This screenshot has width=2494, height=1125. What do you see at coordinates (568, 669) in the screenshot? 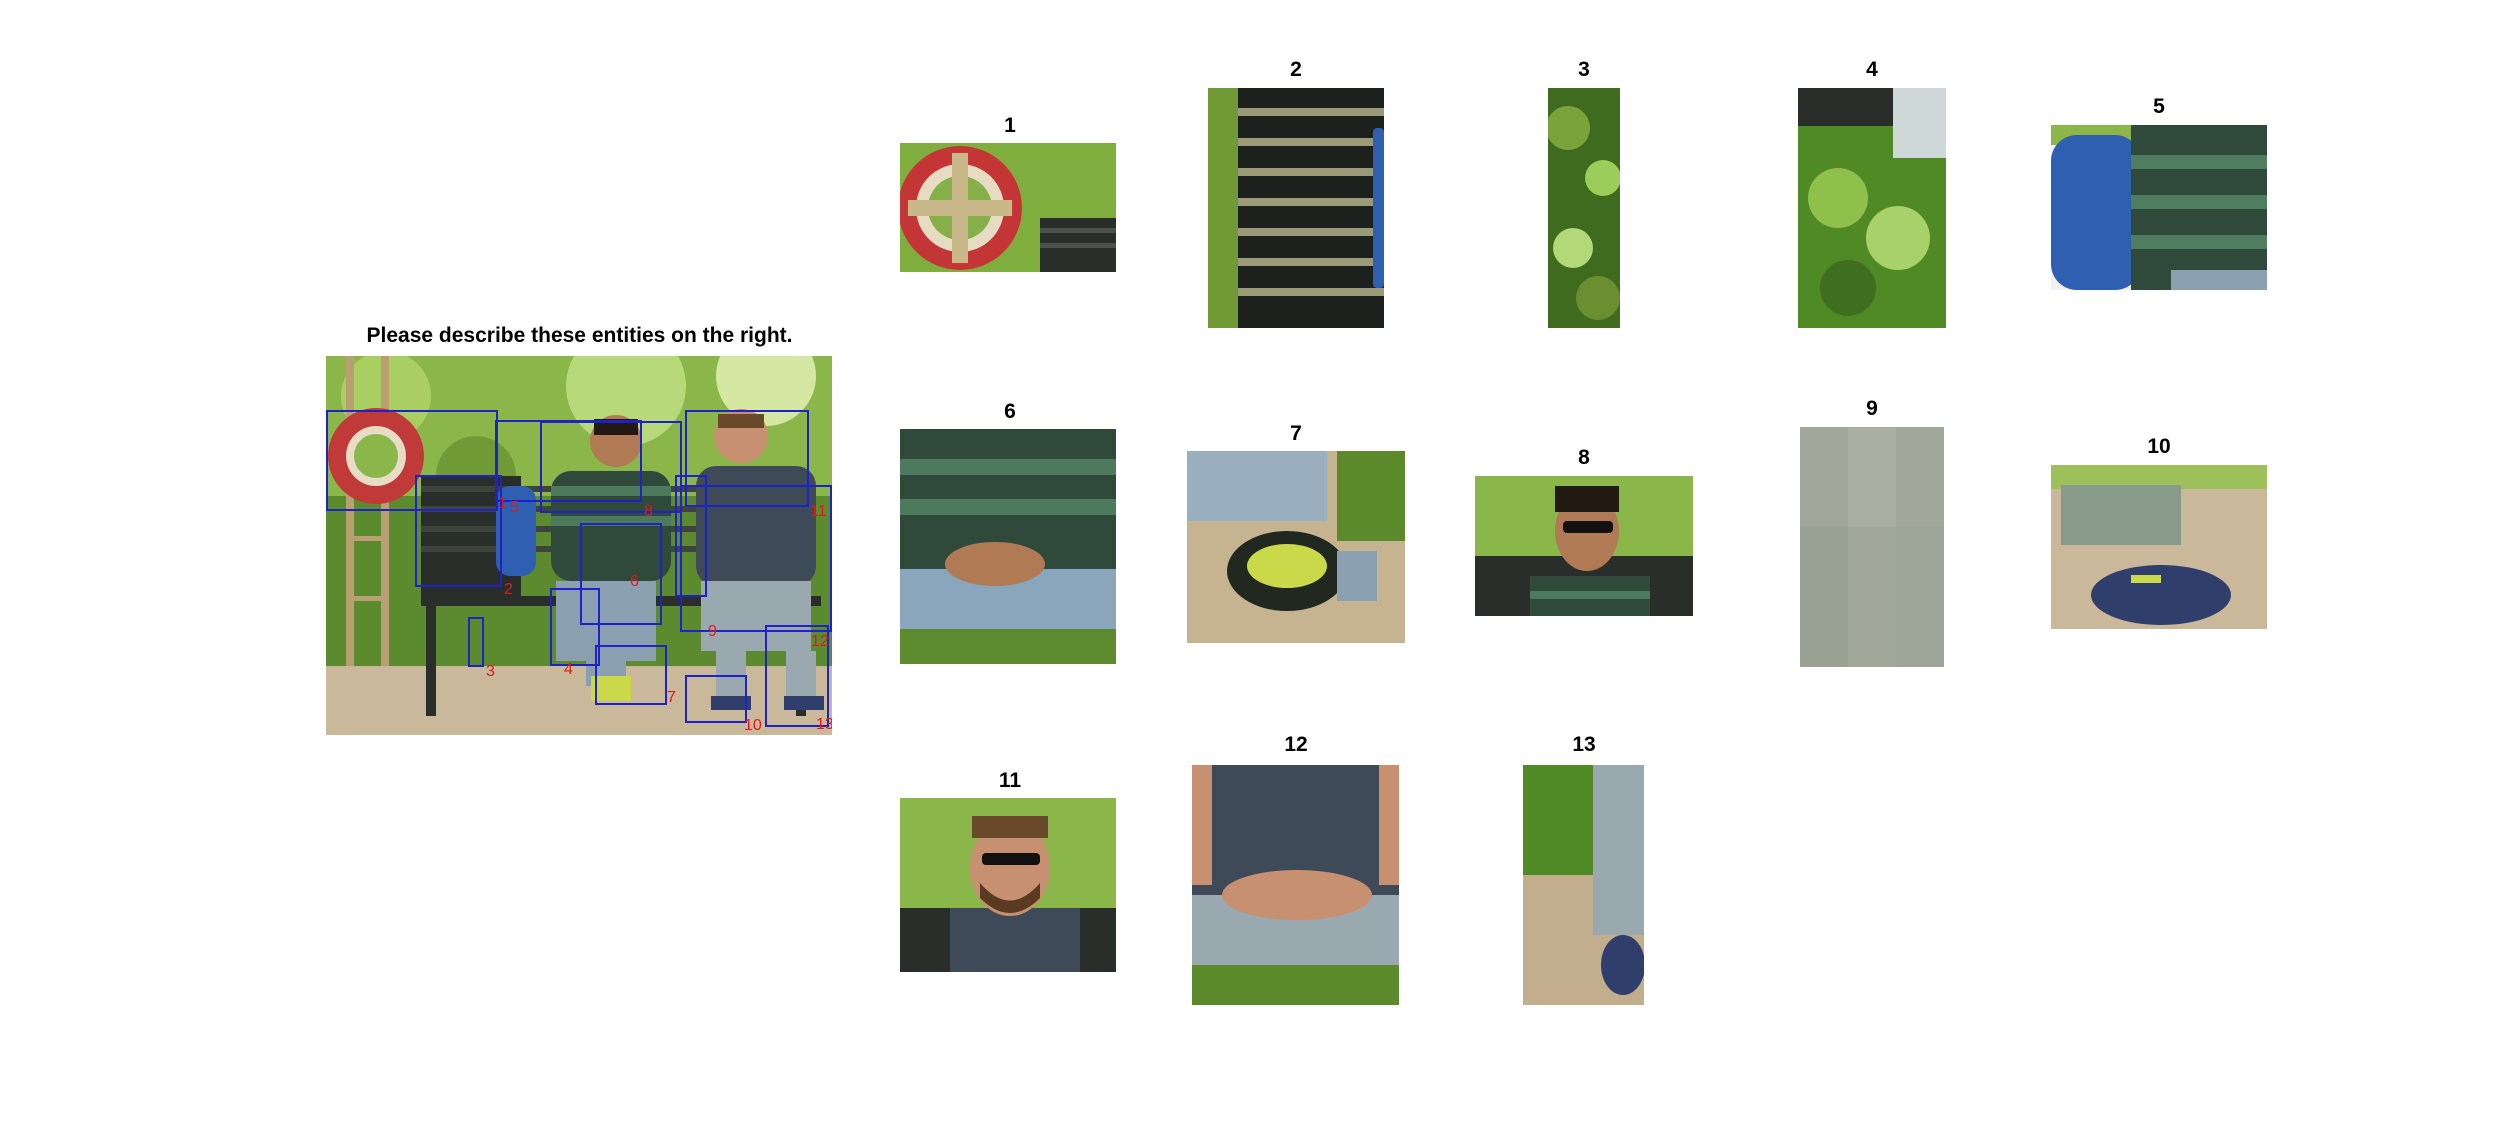
I see `box-label-4: 4` at bounding box center [568, 669].